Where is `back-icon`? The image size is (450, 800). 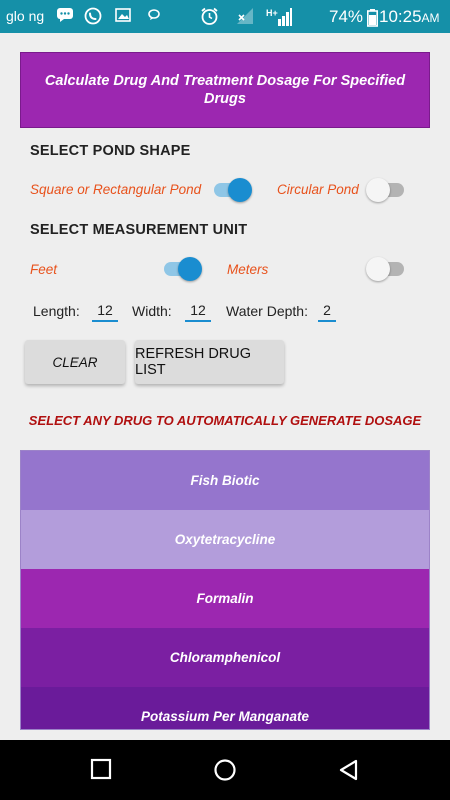
back-icon is located at coordinates (349, 772).